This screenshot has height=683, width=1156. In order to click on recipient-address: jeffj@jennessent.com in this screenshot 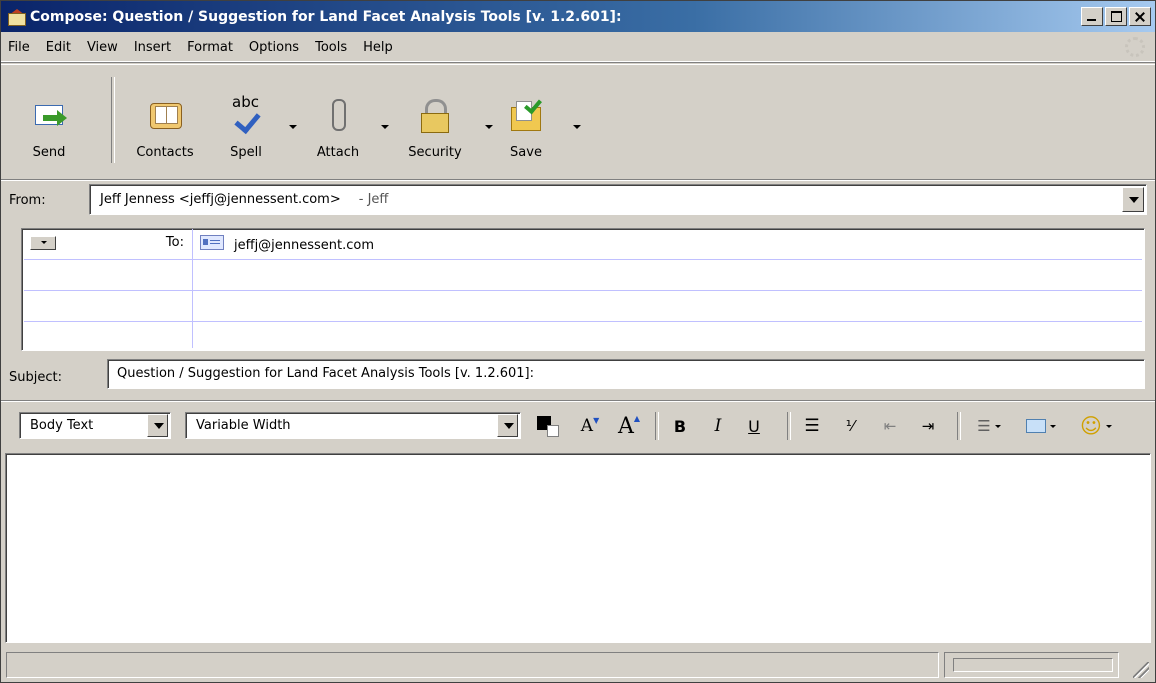, I will do `click(304, 245)`.